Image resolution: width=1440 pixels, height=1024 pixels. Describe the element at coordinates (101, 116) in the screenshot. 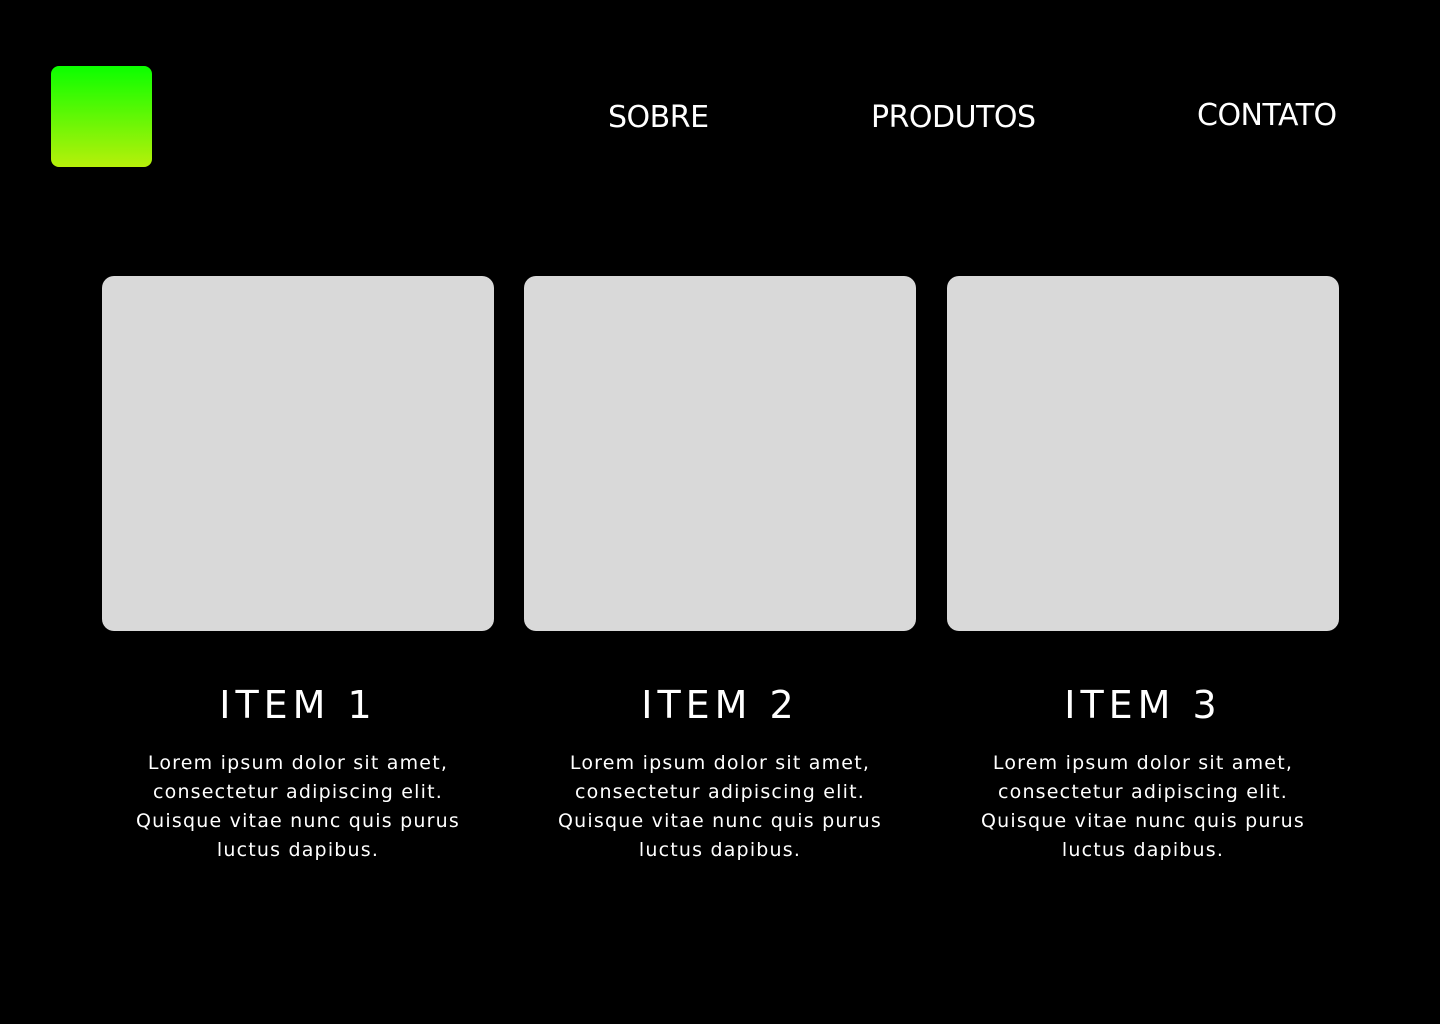

I see `logo` at that location.